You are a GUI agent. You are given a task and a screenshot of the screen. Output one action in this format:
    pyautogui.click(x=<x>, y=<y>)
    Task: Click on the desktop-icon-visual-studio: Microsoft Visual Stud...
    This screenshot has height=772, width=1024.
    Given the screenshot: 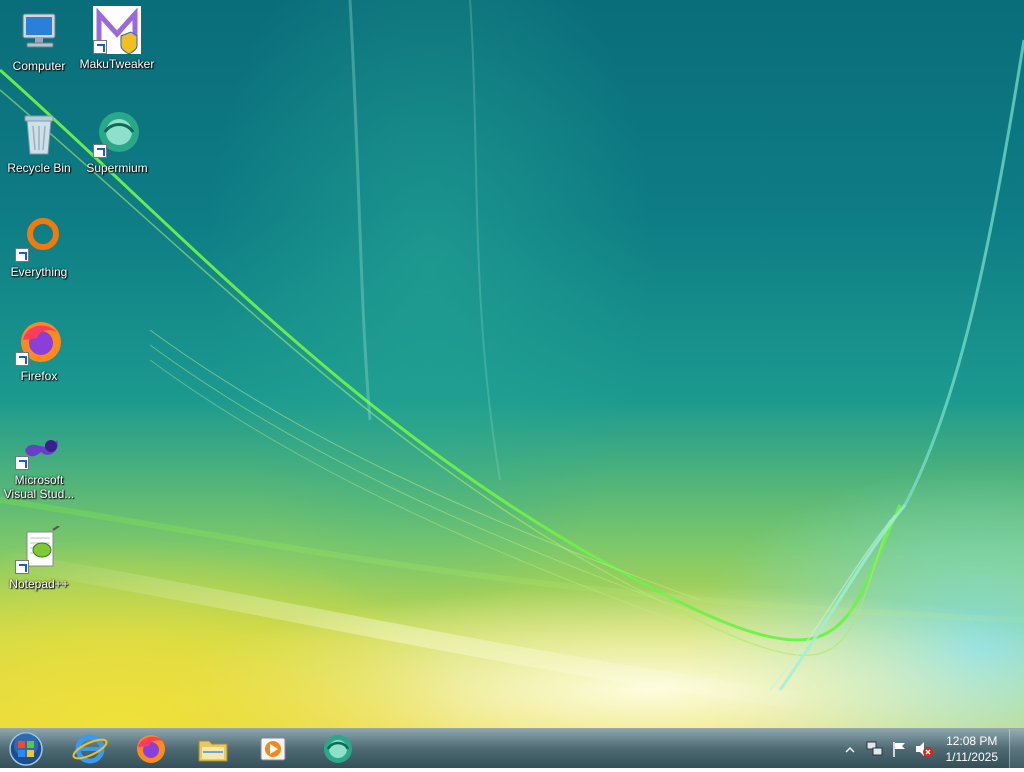 What is the action you would take?
    pyautogui.click(x=39, y=461)
    